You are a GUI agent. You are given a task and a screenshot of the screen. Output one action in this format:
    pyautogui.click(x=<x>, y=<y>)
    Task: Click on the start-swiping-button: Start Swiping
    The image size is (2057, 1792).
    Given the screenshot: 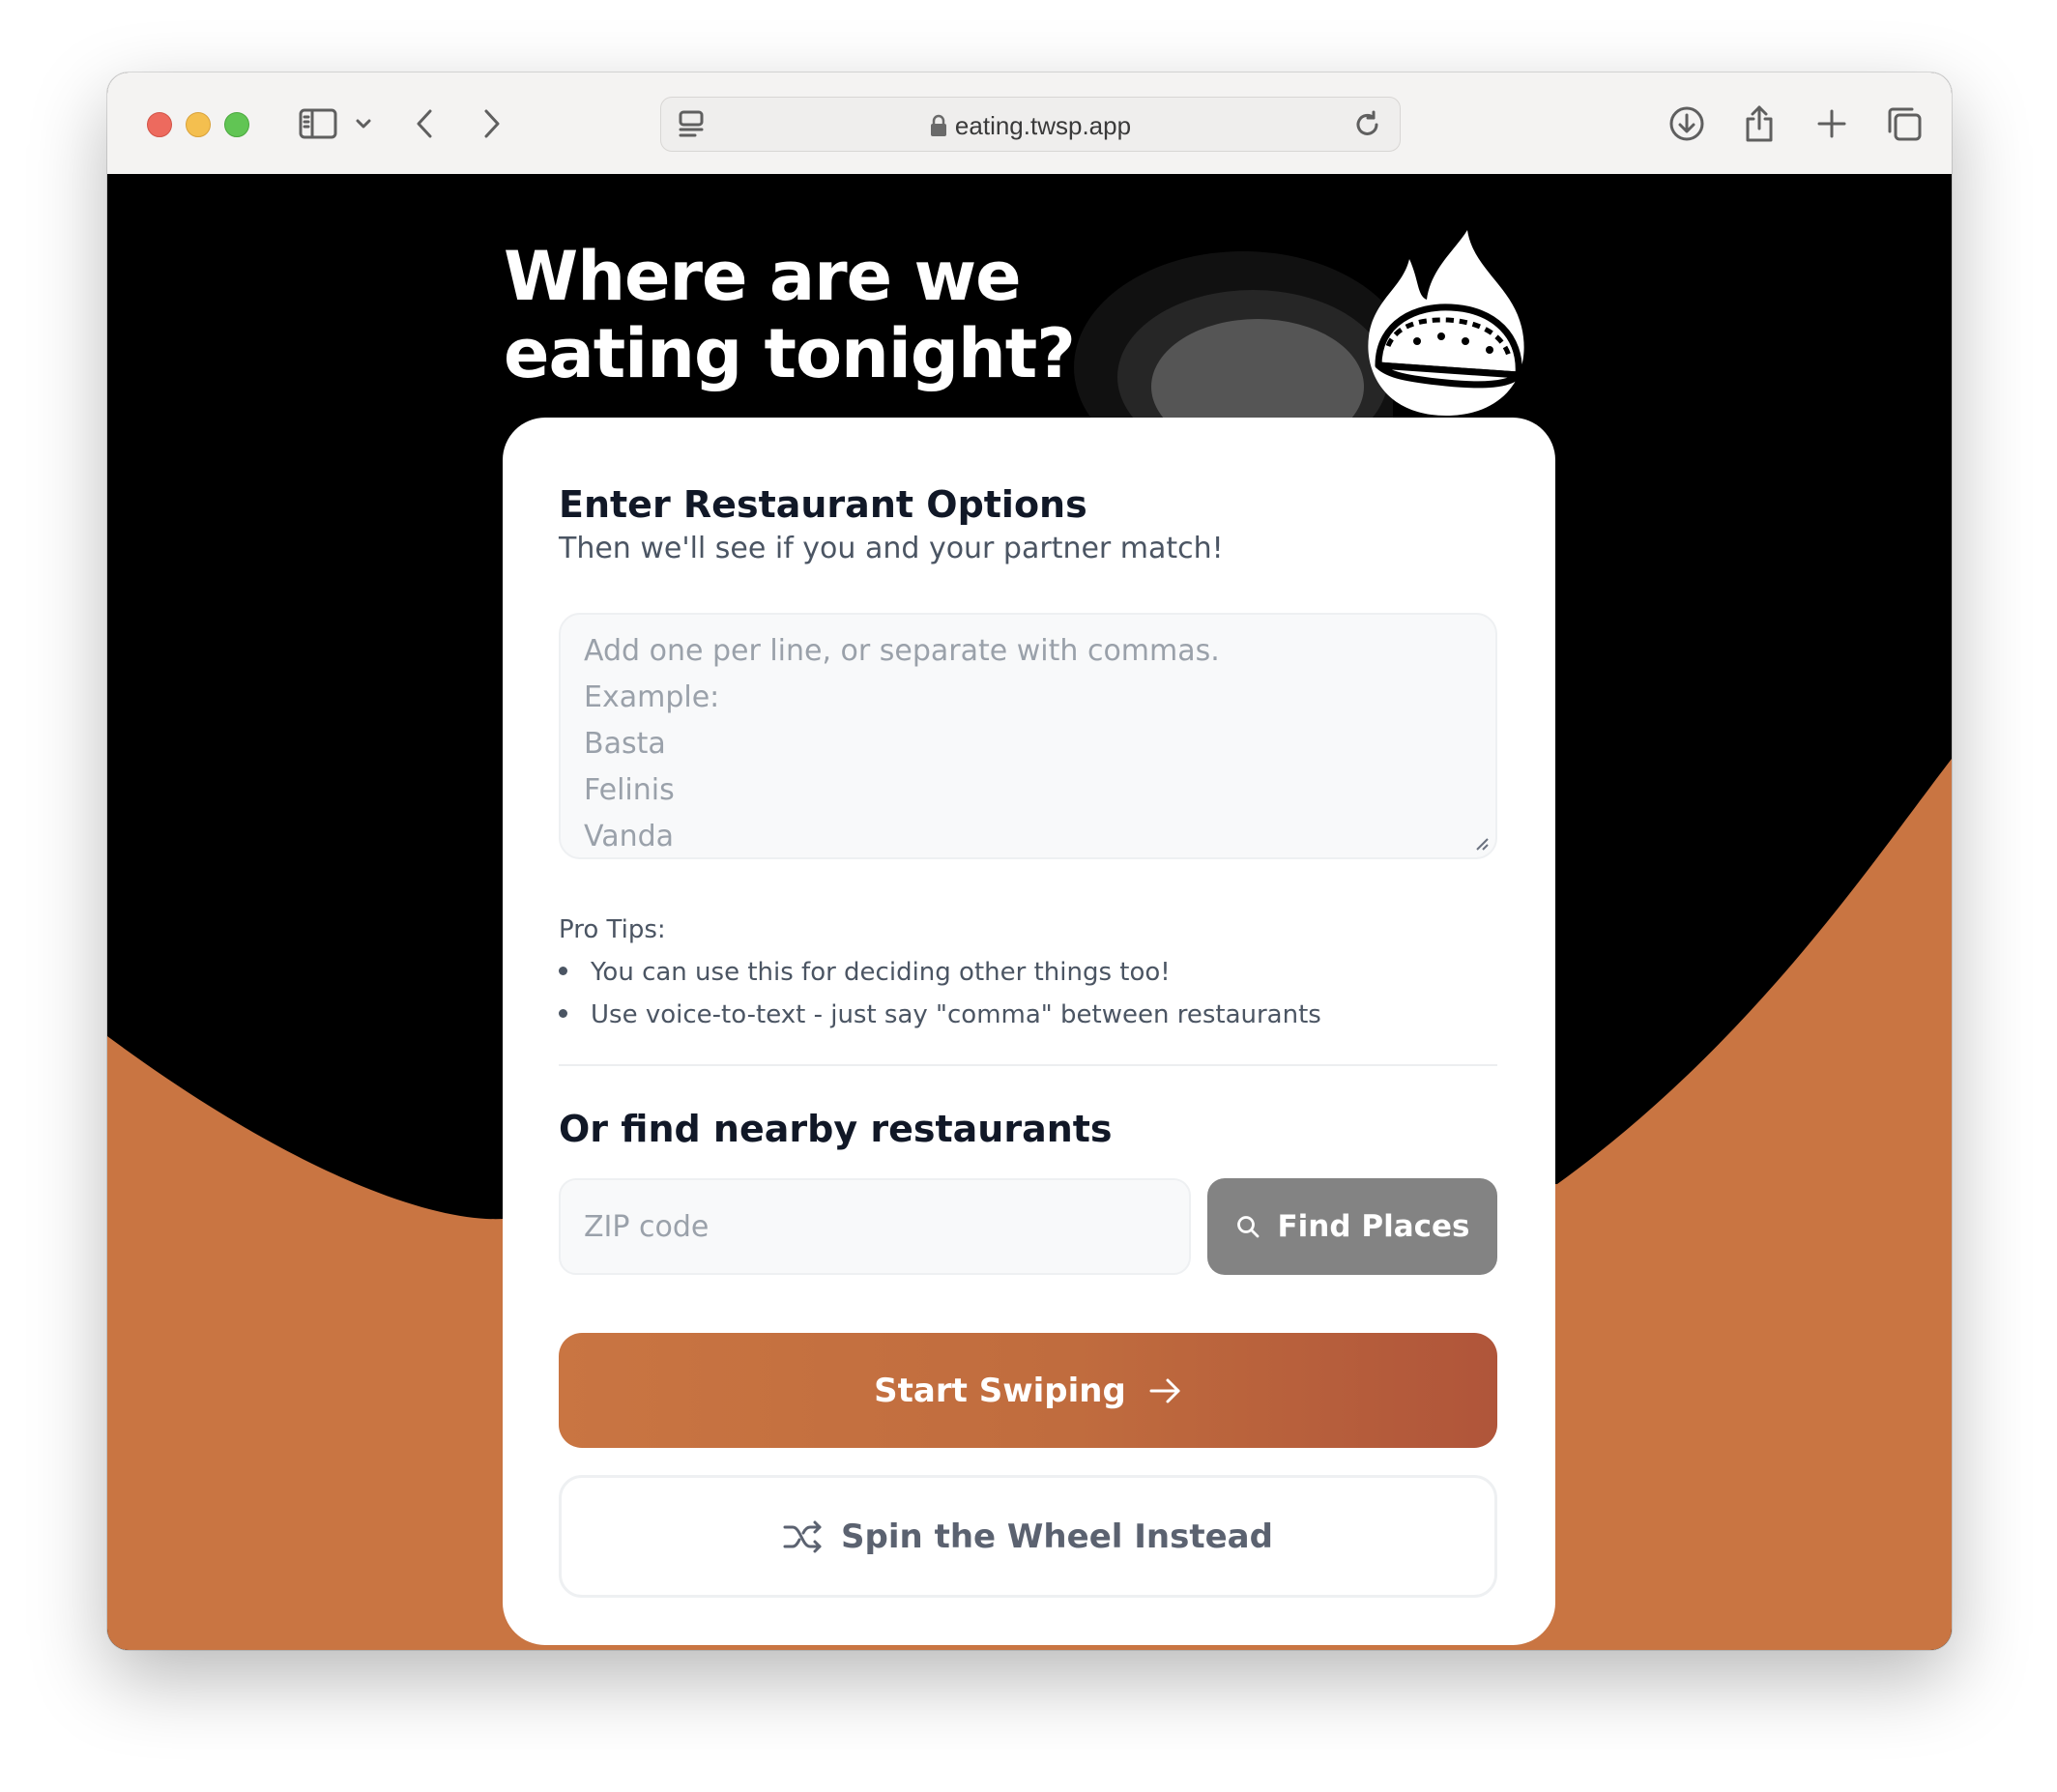 What is the action you would take?
    pyautogui.click(x=1028, y=1390)
    